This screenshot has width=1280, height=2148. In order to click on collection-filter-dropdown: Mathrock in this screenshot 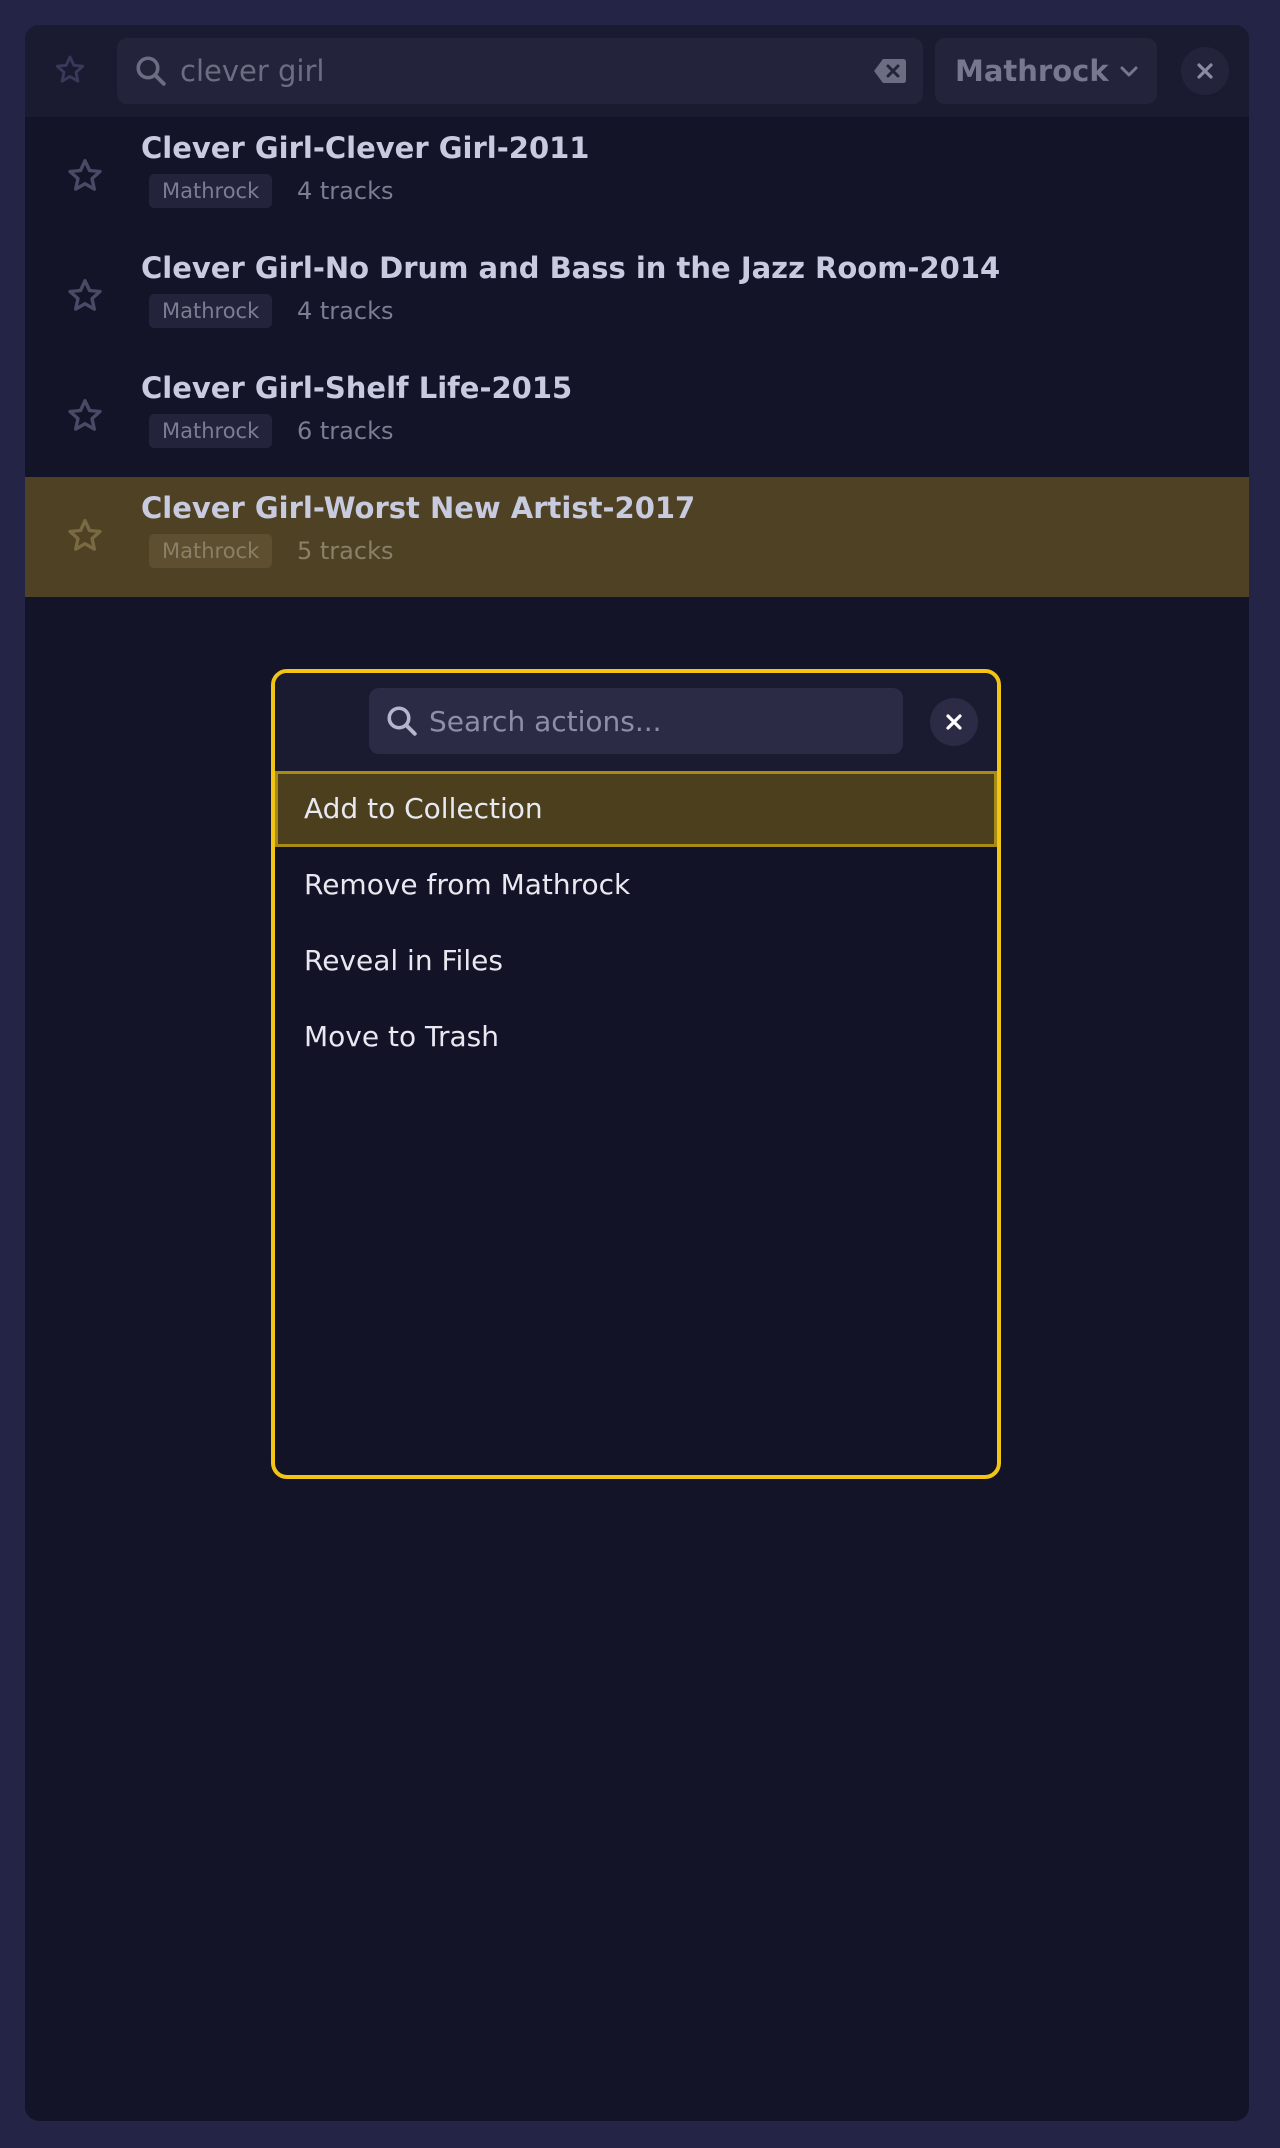, I will do `click(1046, 71)`.